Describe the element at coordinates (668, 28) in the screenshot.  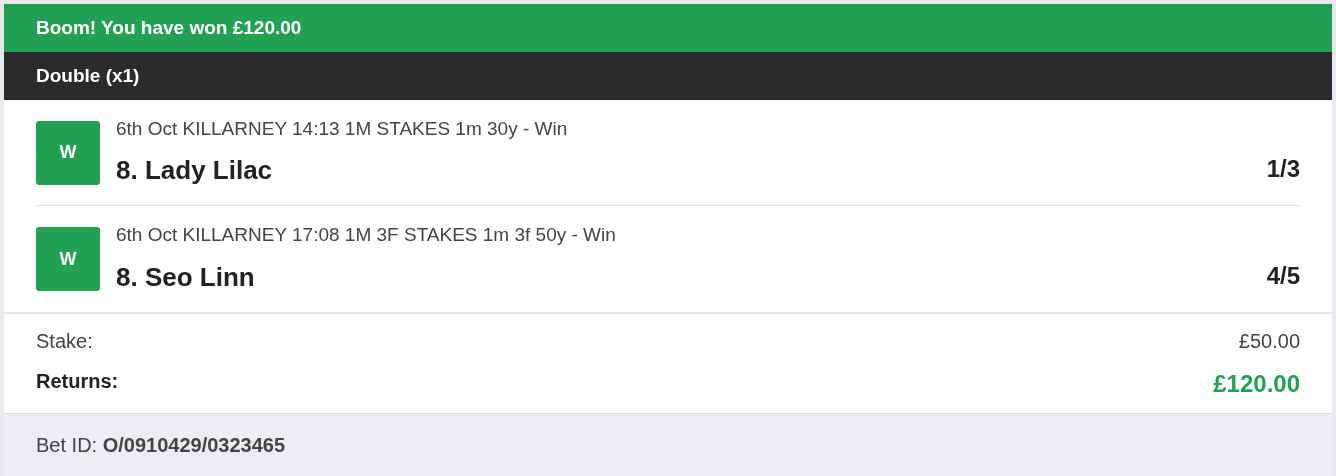
I see `win-banner: Boom! You have won £120.00` at that location.